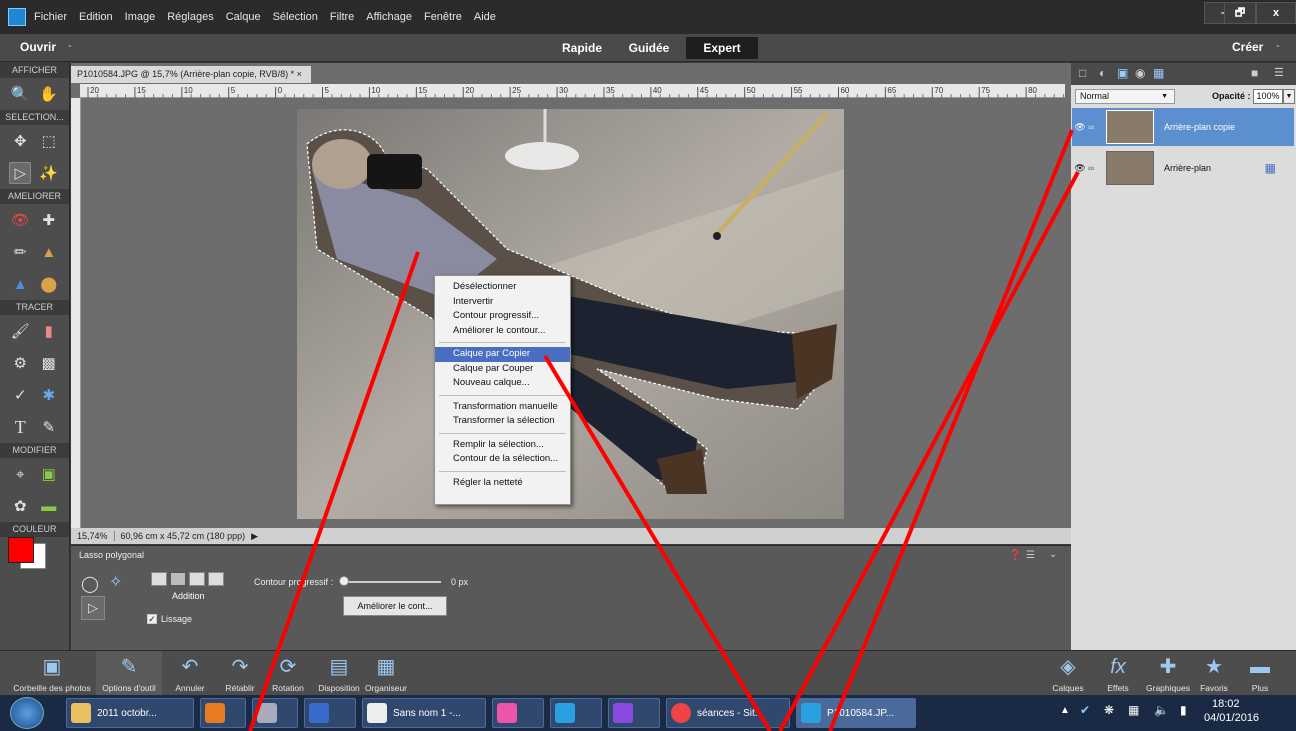 The image size is (1296, 731). Describe the element at coordinates (1199, 127) in the screenshot. I see `layer-name: Arrière-plan copie` at that location.